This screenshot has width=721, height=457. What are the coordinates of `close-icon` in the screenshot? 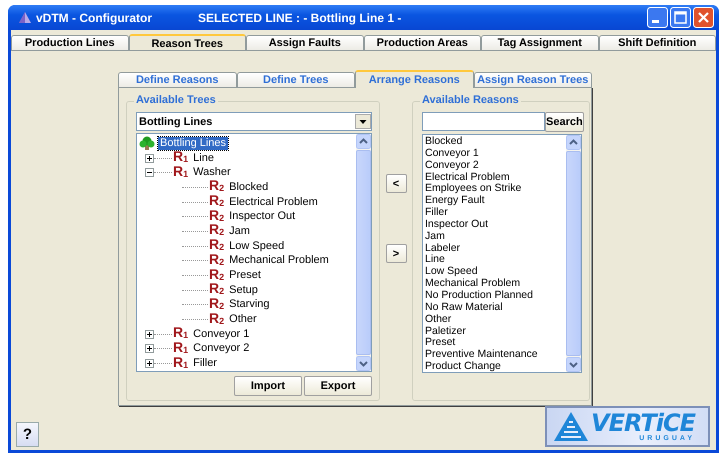 It's located at (703, 17).